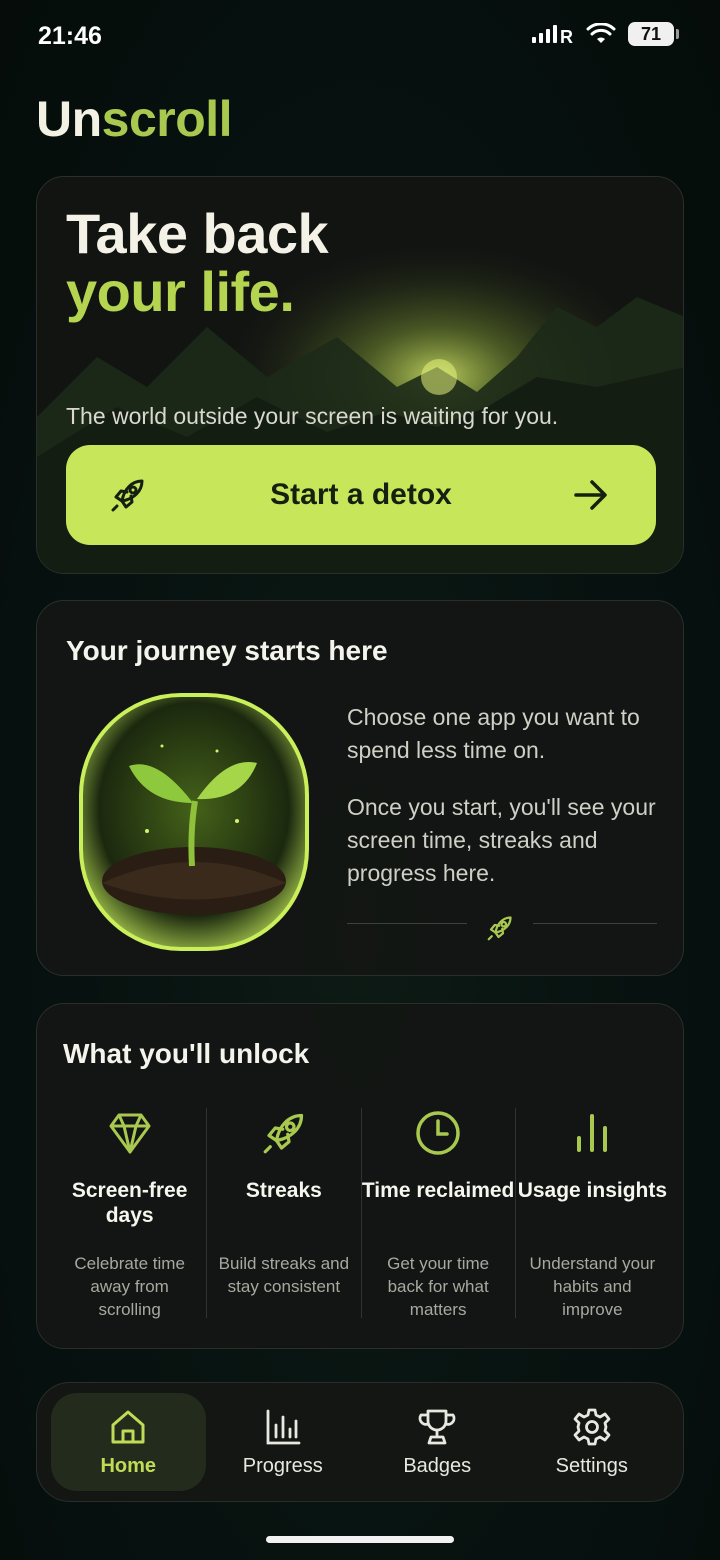 This screenshot has height=1560, width=720. Describe the element at coordinates (197, 233) in the screenshot. I see `hero-title-line1: Take back` at that location.